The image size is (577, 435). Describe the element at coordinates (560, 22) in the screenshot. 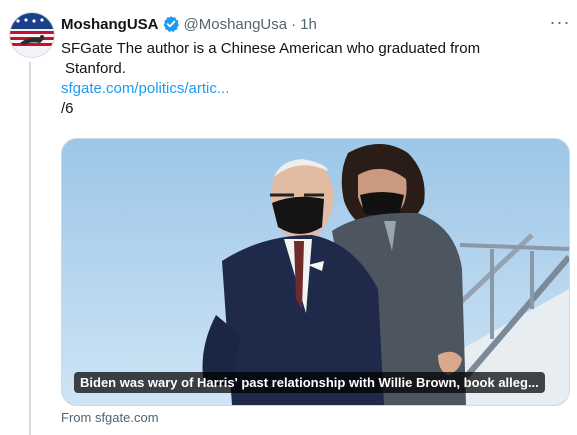

I see `more-options-icon: ···` at that location.